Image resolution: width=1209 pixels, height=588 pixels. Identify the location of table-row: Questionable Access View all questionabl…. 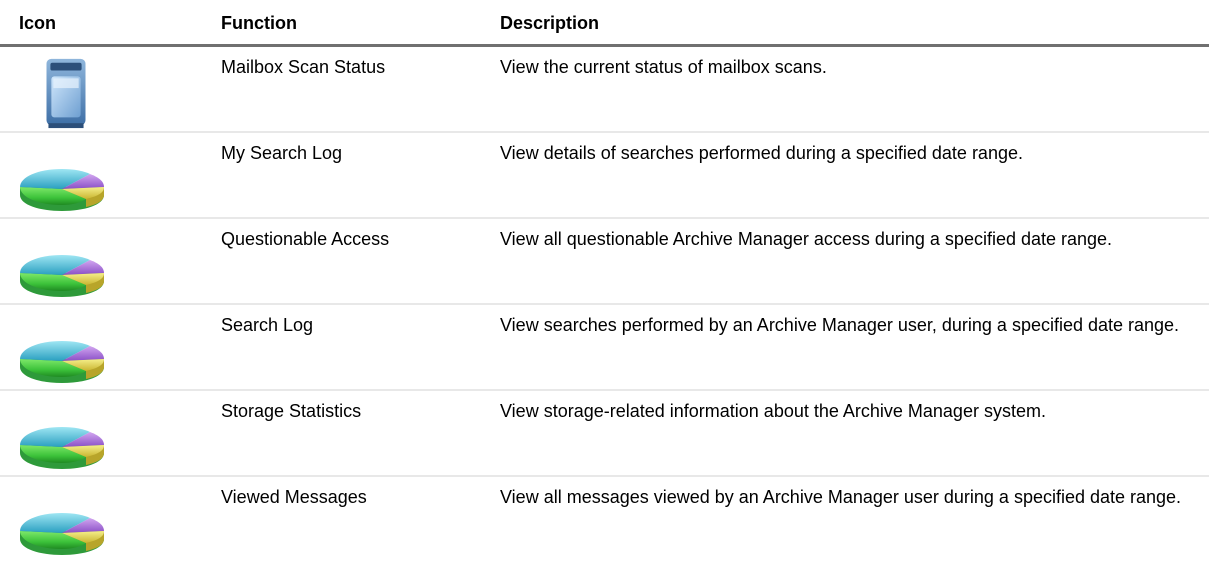
(604, 261).